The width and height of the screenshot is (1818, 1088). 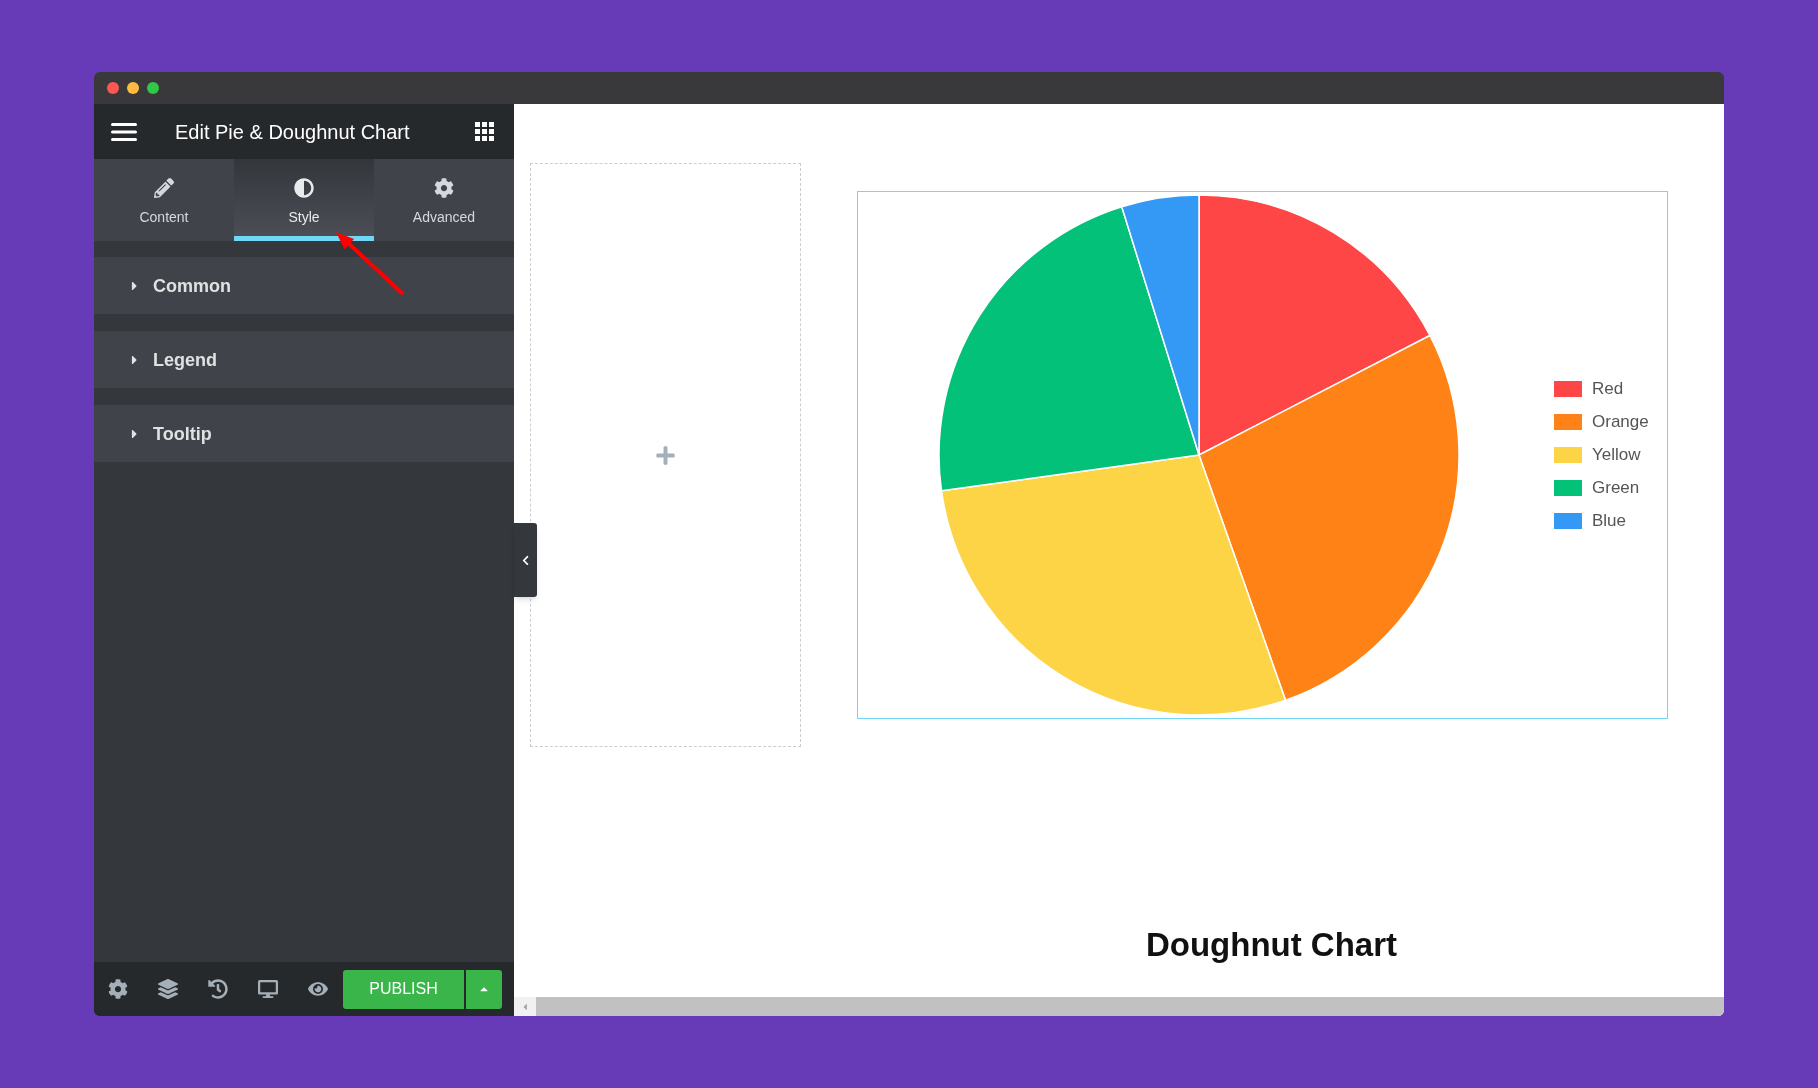 I want to click on legend-label: Orange, so click(x=1620, y=422).